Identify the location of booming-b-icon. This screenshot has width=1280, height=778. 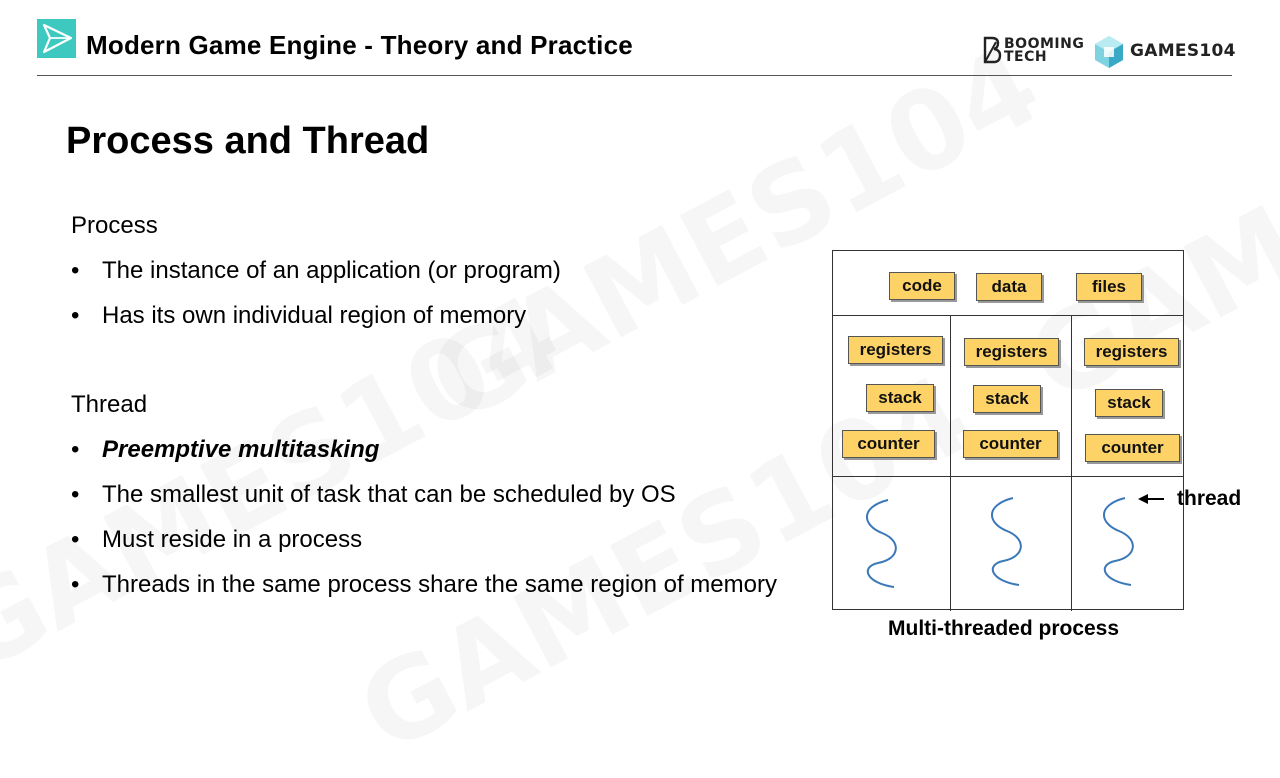
(992, 50).